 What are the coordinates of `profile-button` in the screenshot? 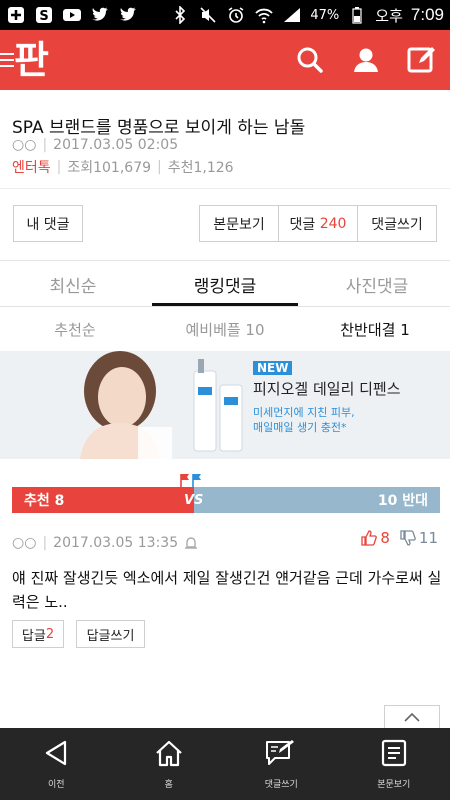 It's located at (366, 60).